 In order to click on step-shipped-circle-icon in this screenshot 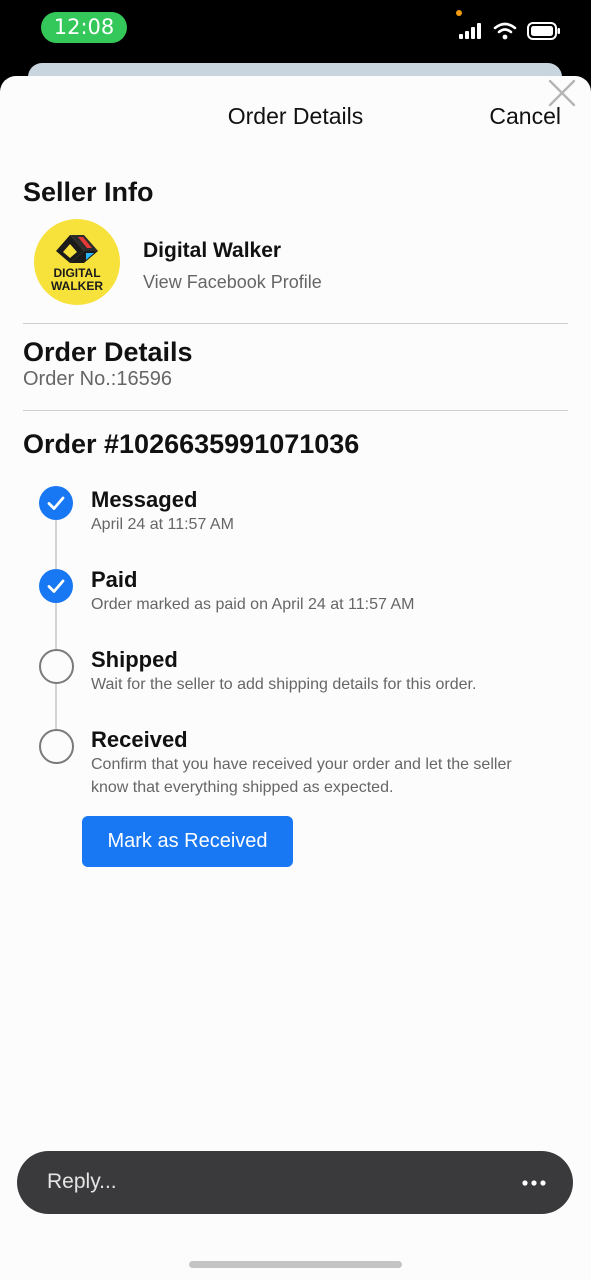, I will do `click(56, 666)`.